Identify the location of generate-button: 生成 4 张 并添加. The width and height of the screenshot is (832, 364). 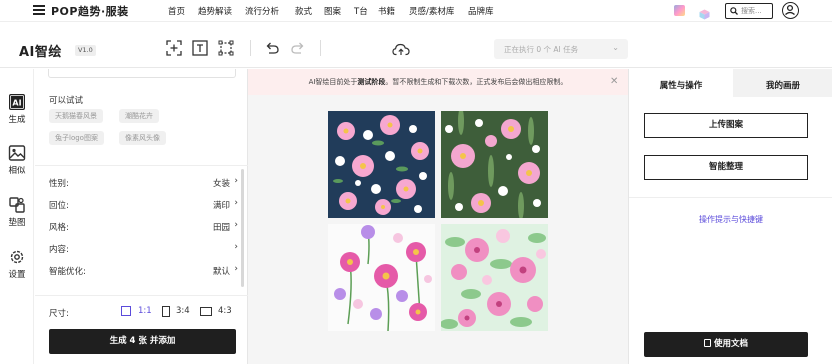
(142, 341).